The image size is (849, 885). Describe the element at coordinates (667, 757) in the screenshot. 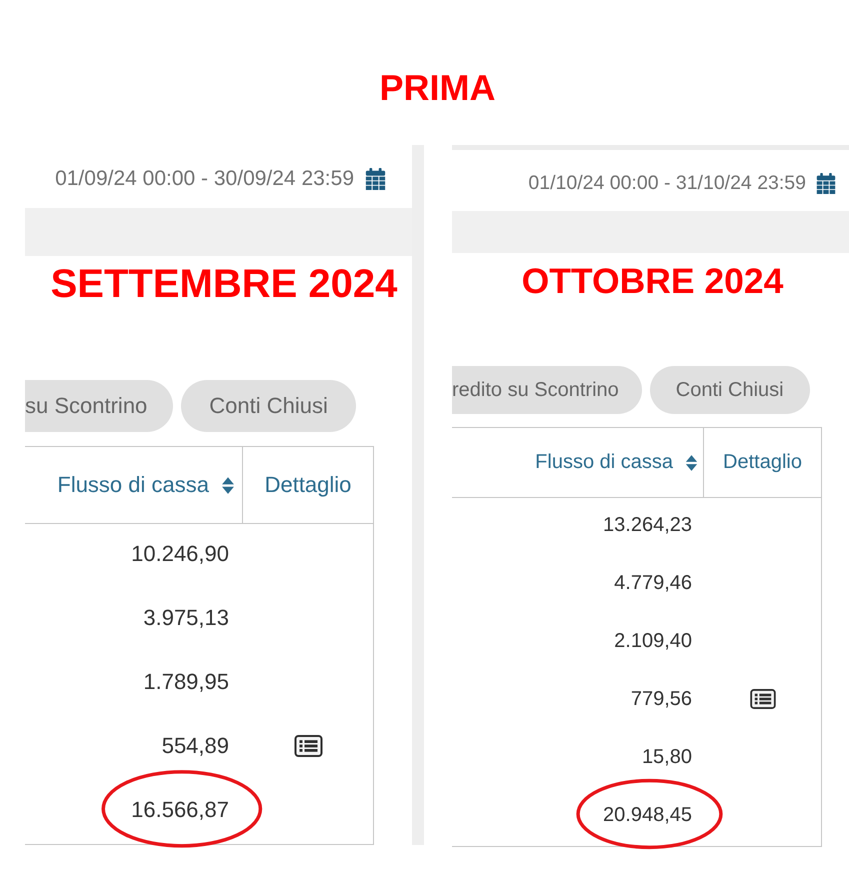

I see `table-cell: 15,80` at that location.